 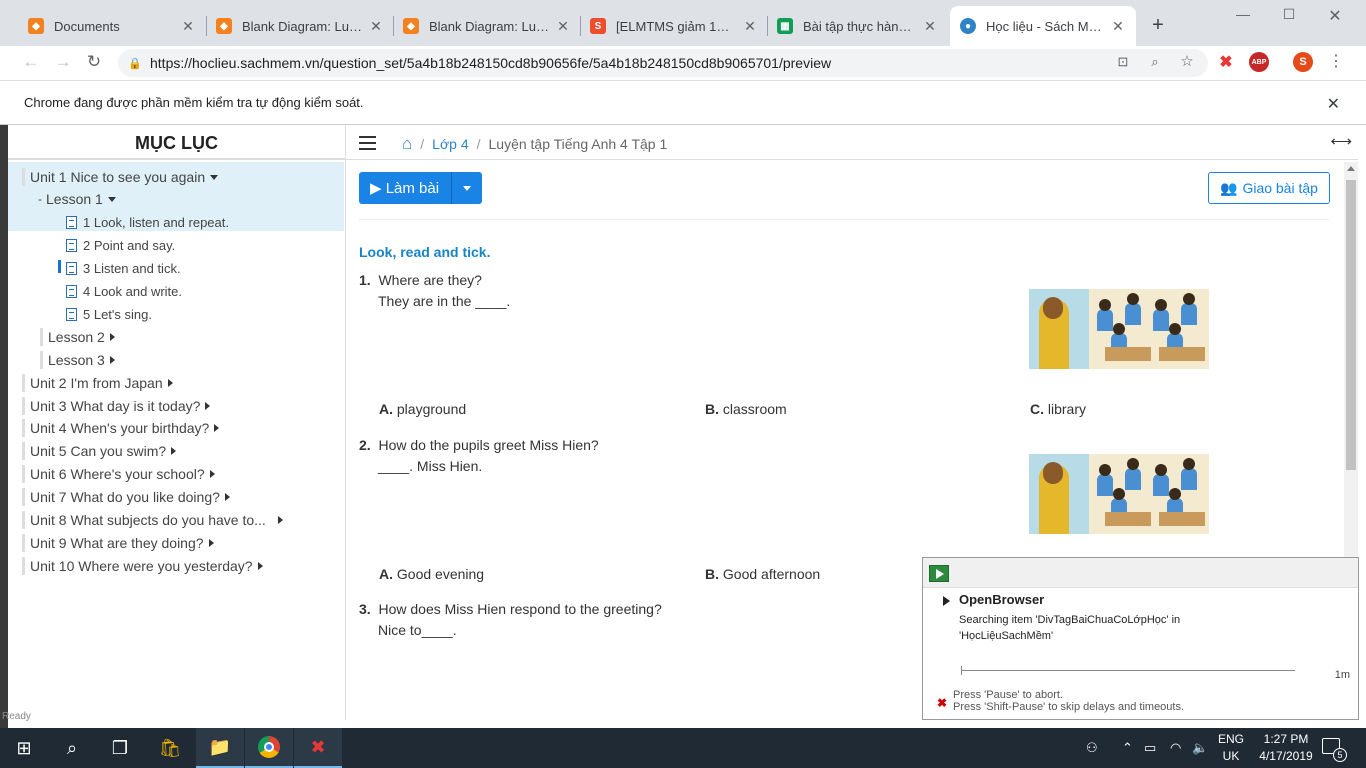 I want to click on expand-triangle-icon, so click(x=946, y=601).